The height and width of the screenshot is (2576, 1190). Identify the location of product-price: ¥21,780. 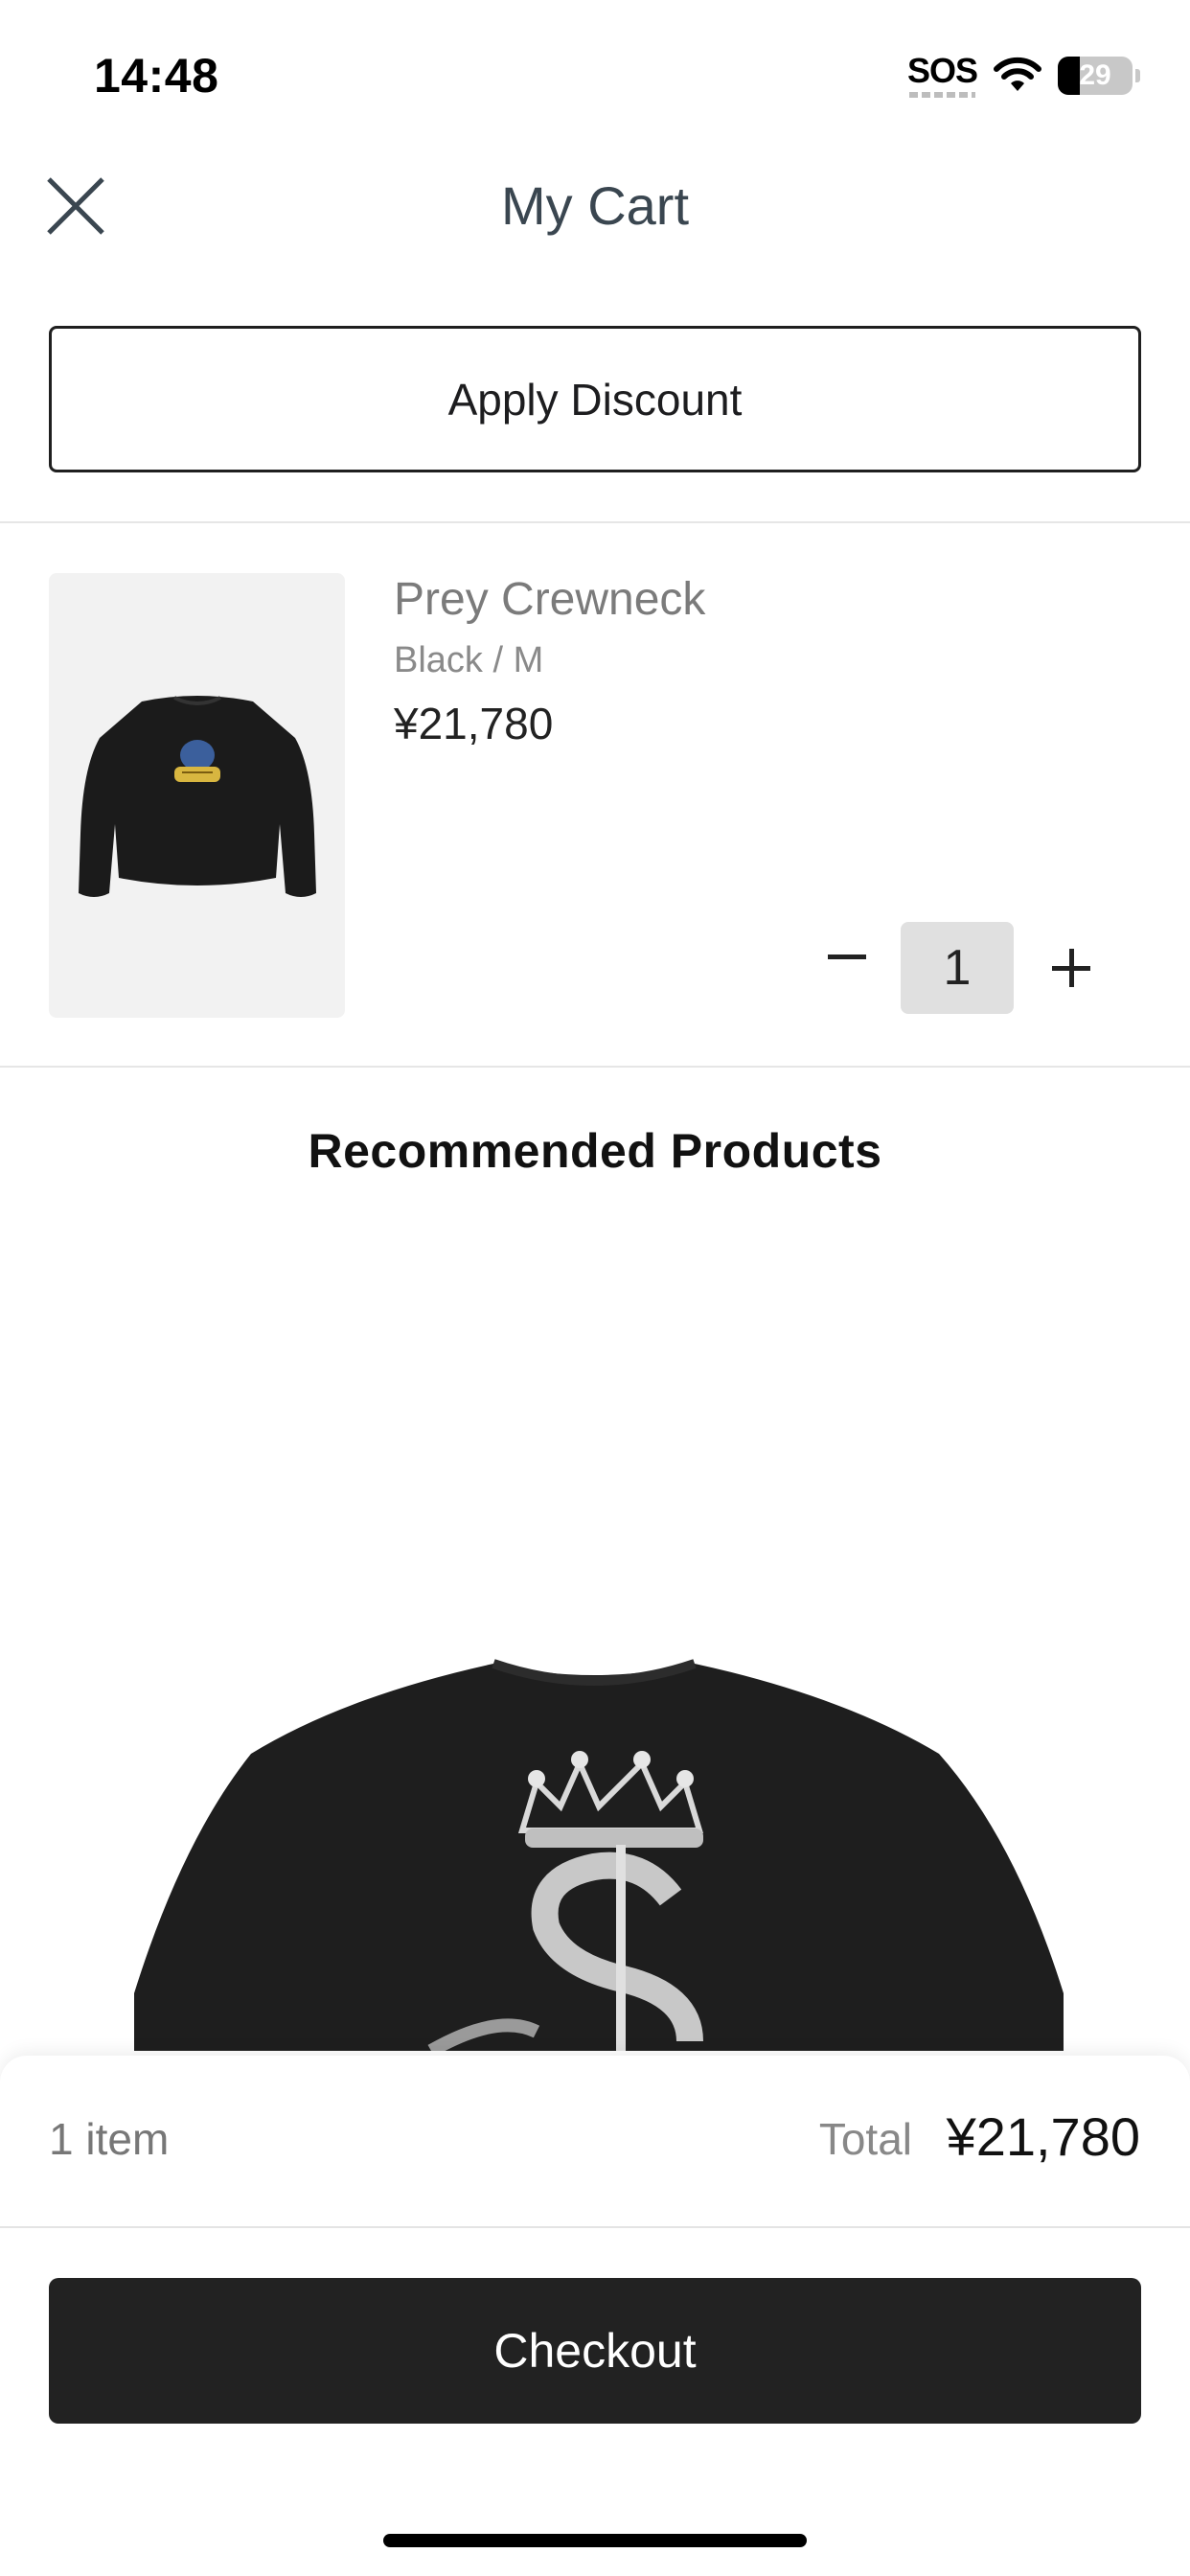
(474, 723).